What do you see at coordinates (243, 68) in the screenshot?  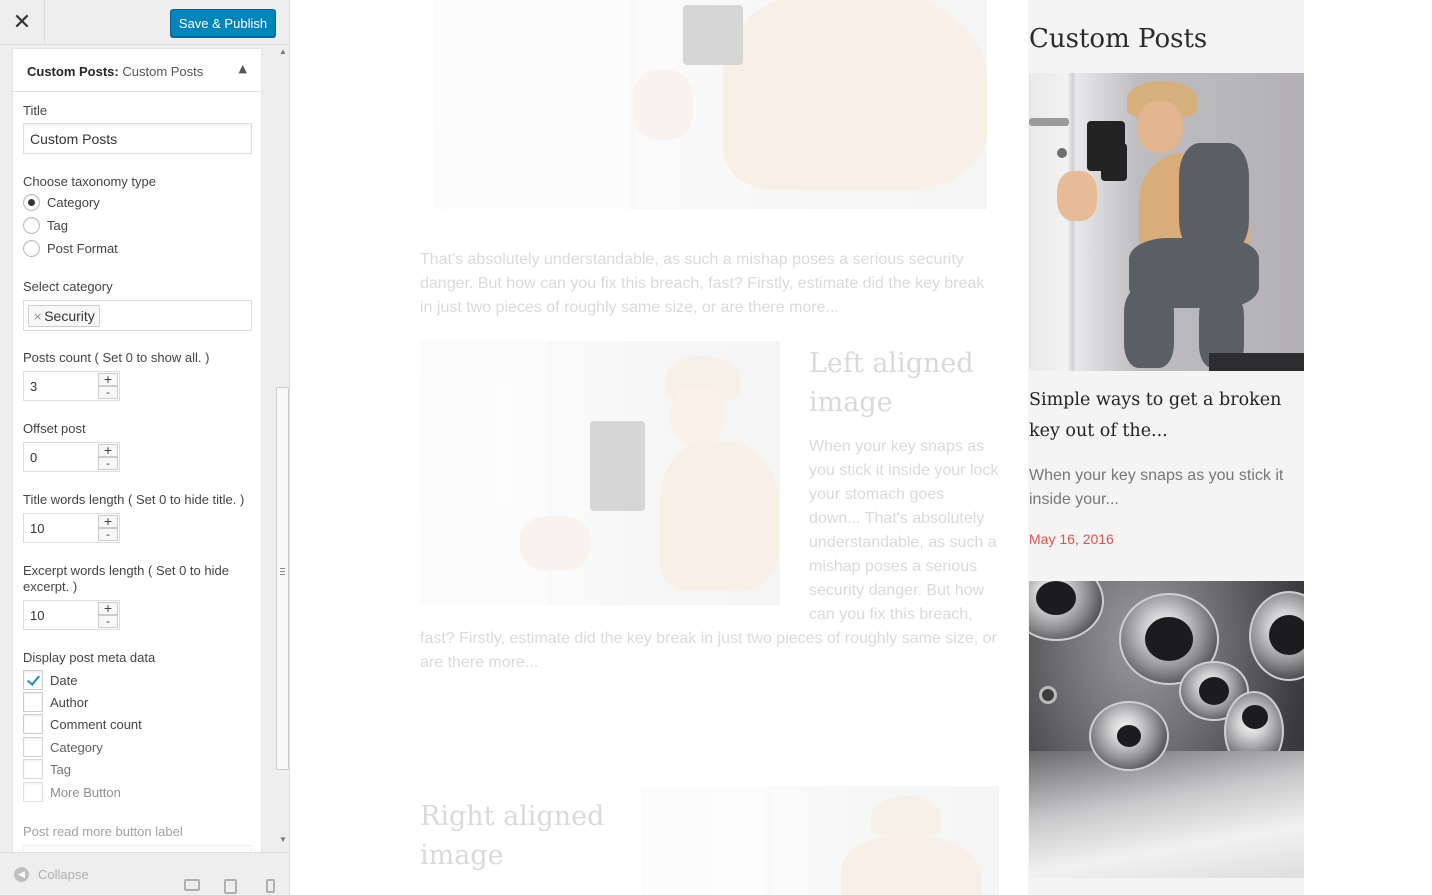 I see `caret-up-icon: ▲` at bounding box center [243, 68].